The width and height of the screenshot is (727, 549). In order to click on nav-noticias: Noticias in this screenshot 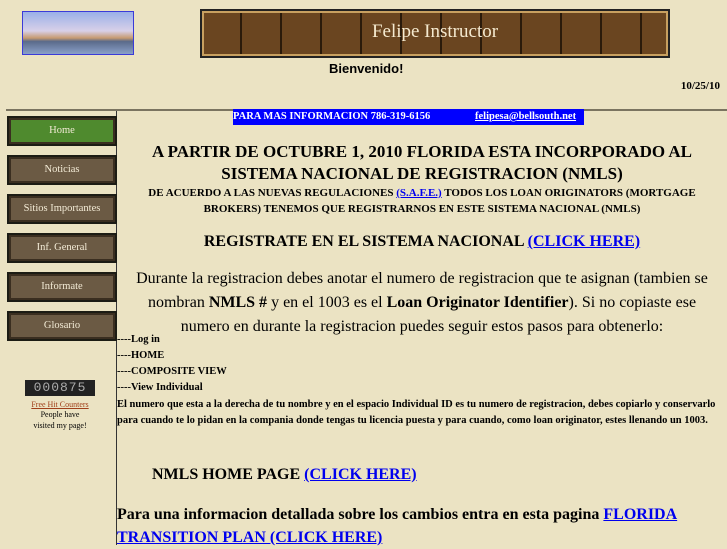, I will do `click(62, 170)`.